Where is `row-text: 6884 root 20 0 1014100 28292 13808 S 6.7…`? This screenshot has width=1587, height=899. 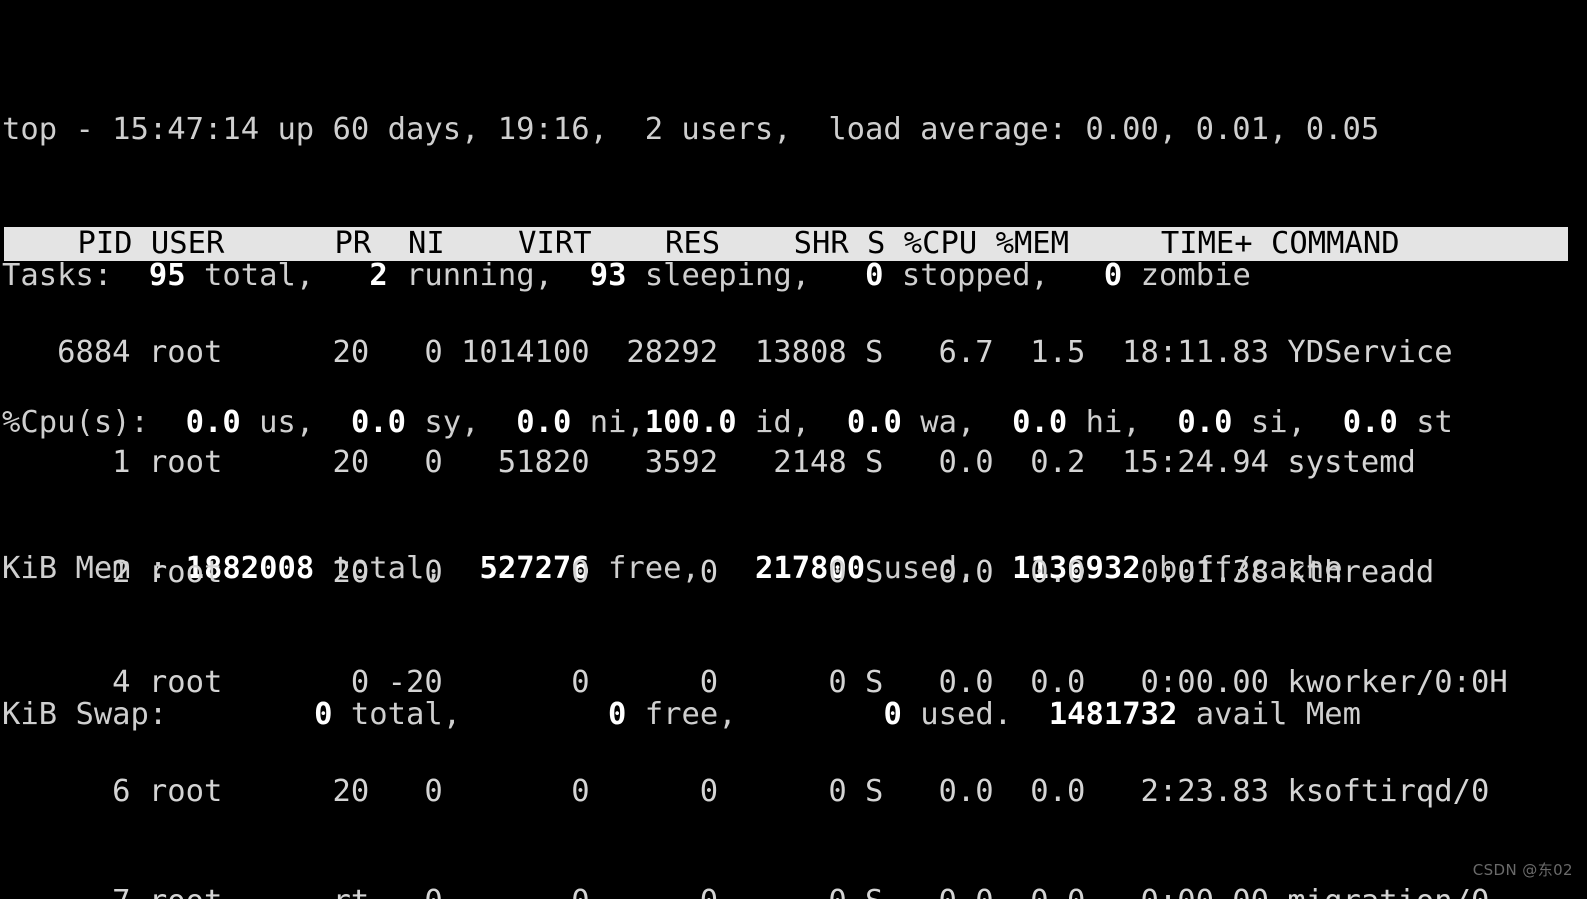 row-text: 6884 root 20 0 1014100 28292 13808 S 6.7… is located at coordinates (727, 353).